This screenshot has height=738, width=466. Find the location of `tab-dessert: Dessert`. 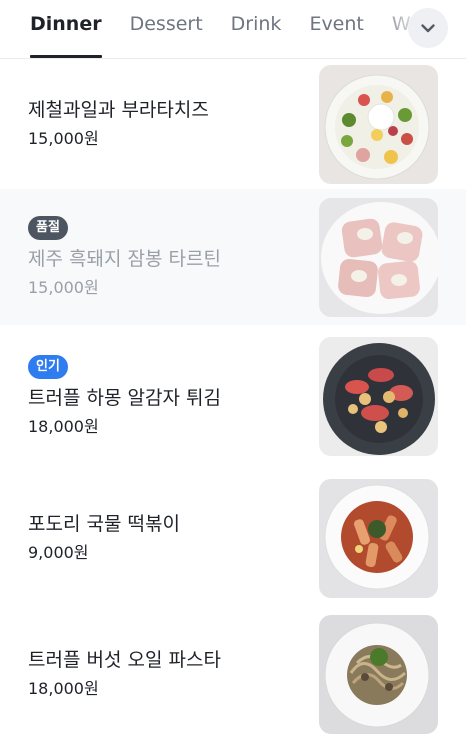

tab-dessert: Dessert is located at coordinates (166, 29).